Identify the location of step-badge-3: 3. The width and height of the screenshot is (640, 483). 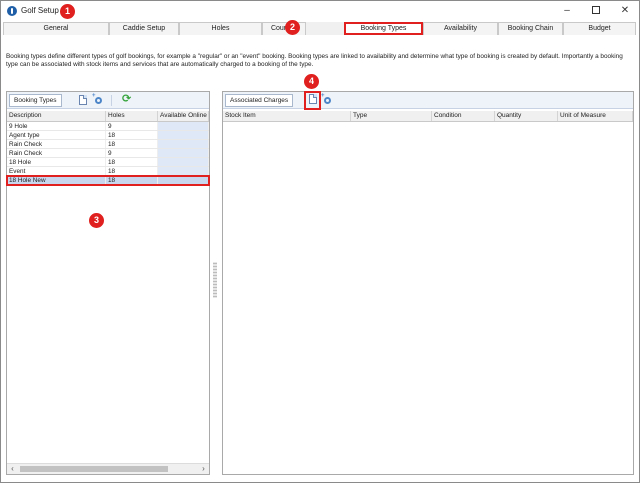
(96, 220).